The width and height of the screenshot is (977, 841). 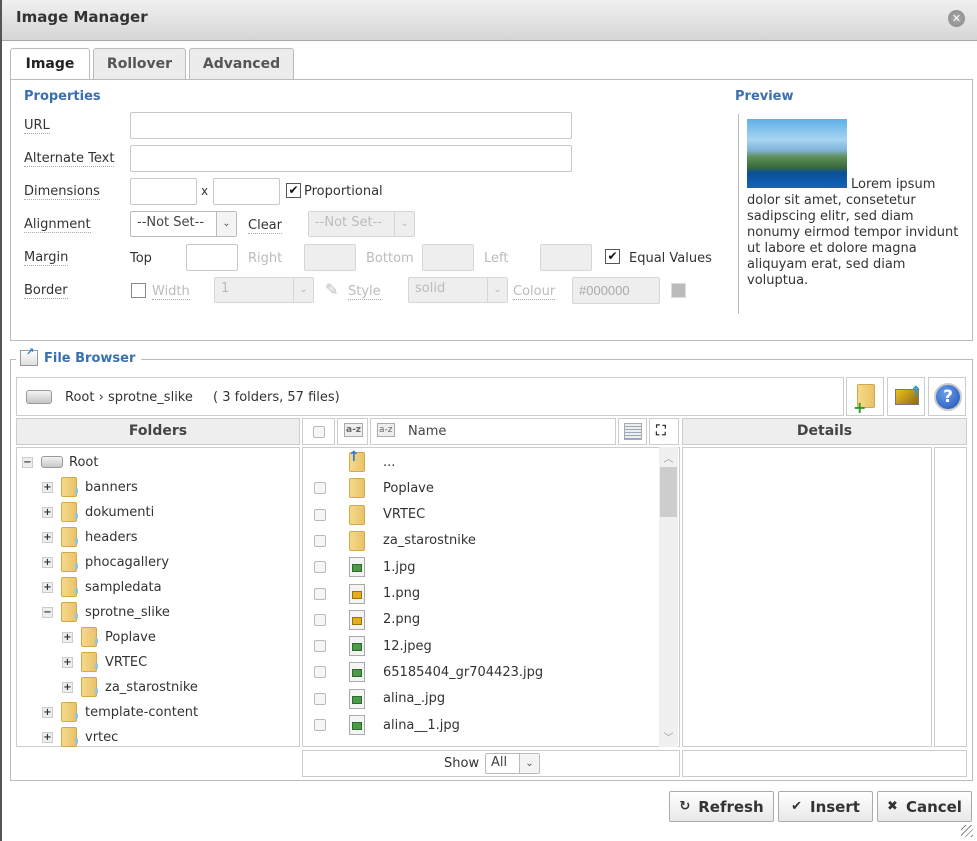 I want to click on alt-text-input, so click(x=351, y=158).